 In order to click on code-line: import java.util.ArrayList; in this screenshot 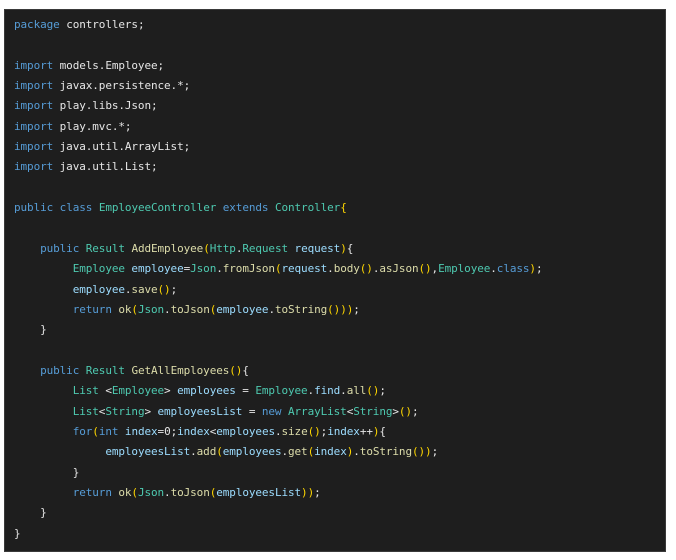, I will do `click(102, 147)`.